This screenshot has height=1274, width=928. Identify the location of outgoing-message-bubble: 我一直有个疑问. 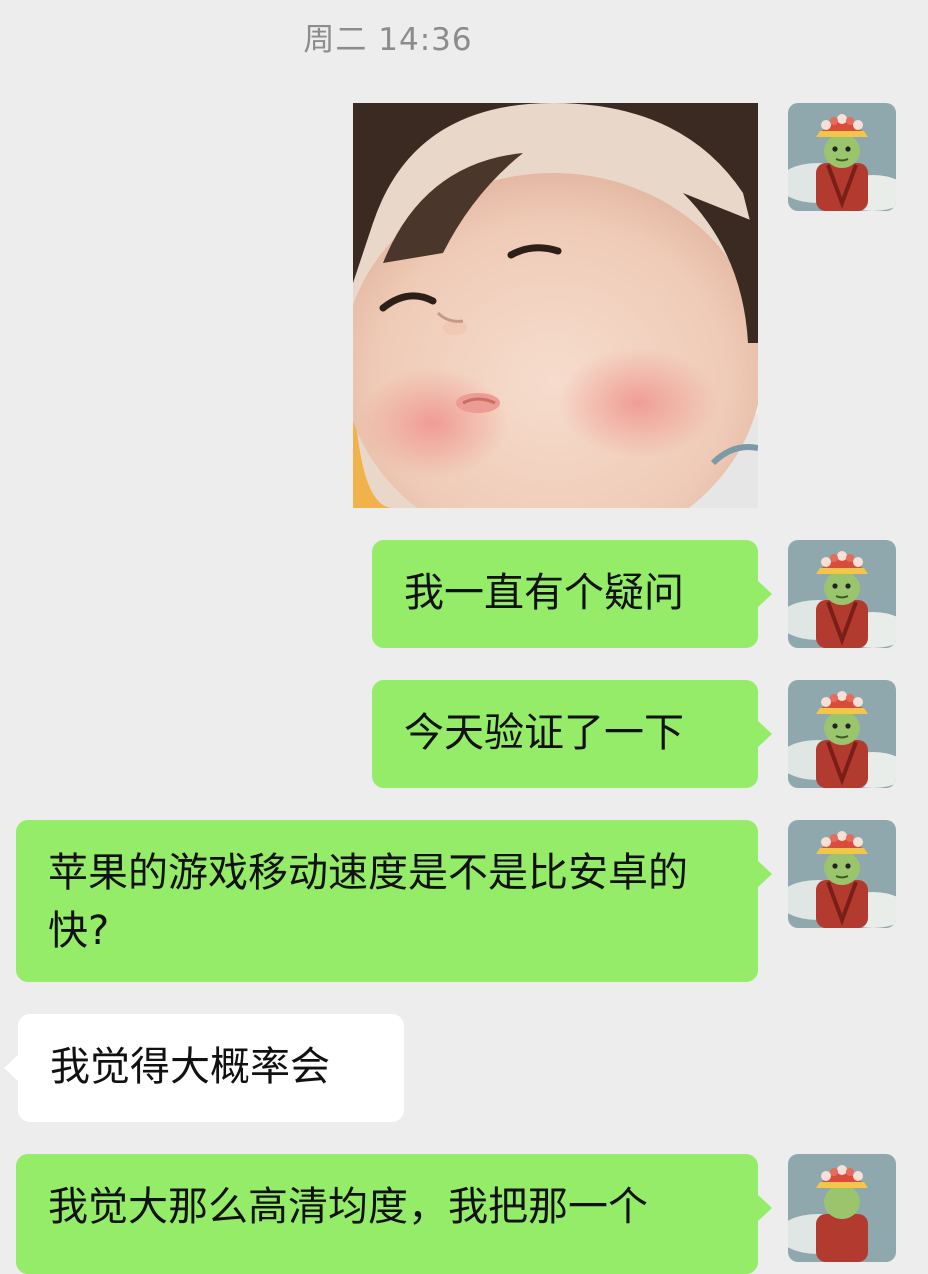
(572, 594).